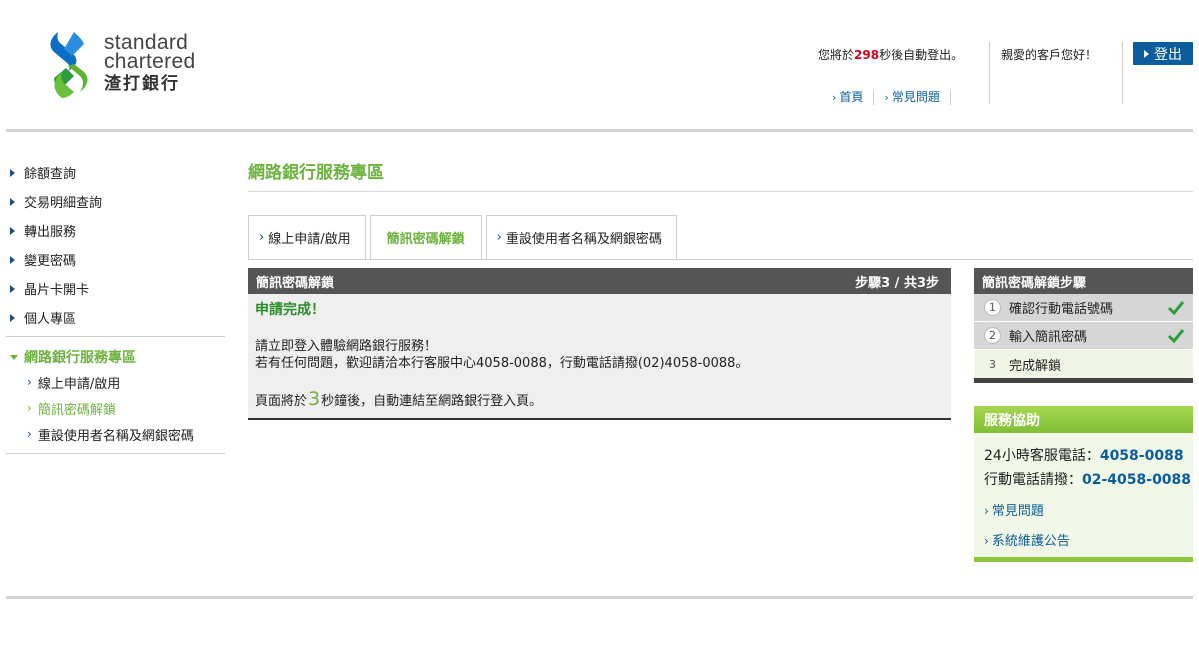 This screenshot has width=1199, height=654. What do you see at coordinates (1083, 325) in the screenshot?
I see `steps-box: 簡訊密碼解鎖步驟 1 確認行動電話號碼 2 輸入簡訊密碼 3 完成解鎖` at bounding box center [1083, 325].